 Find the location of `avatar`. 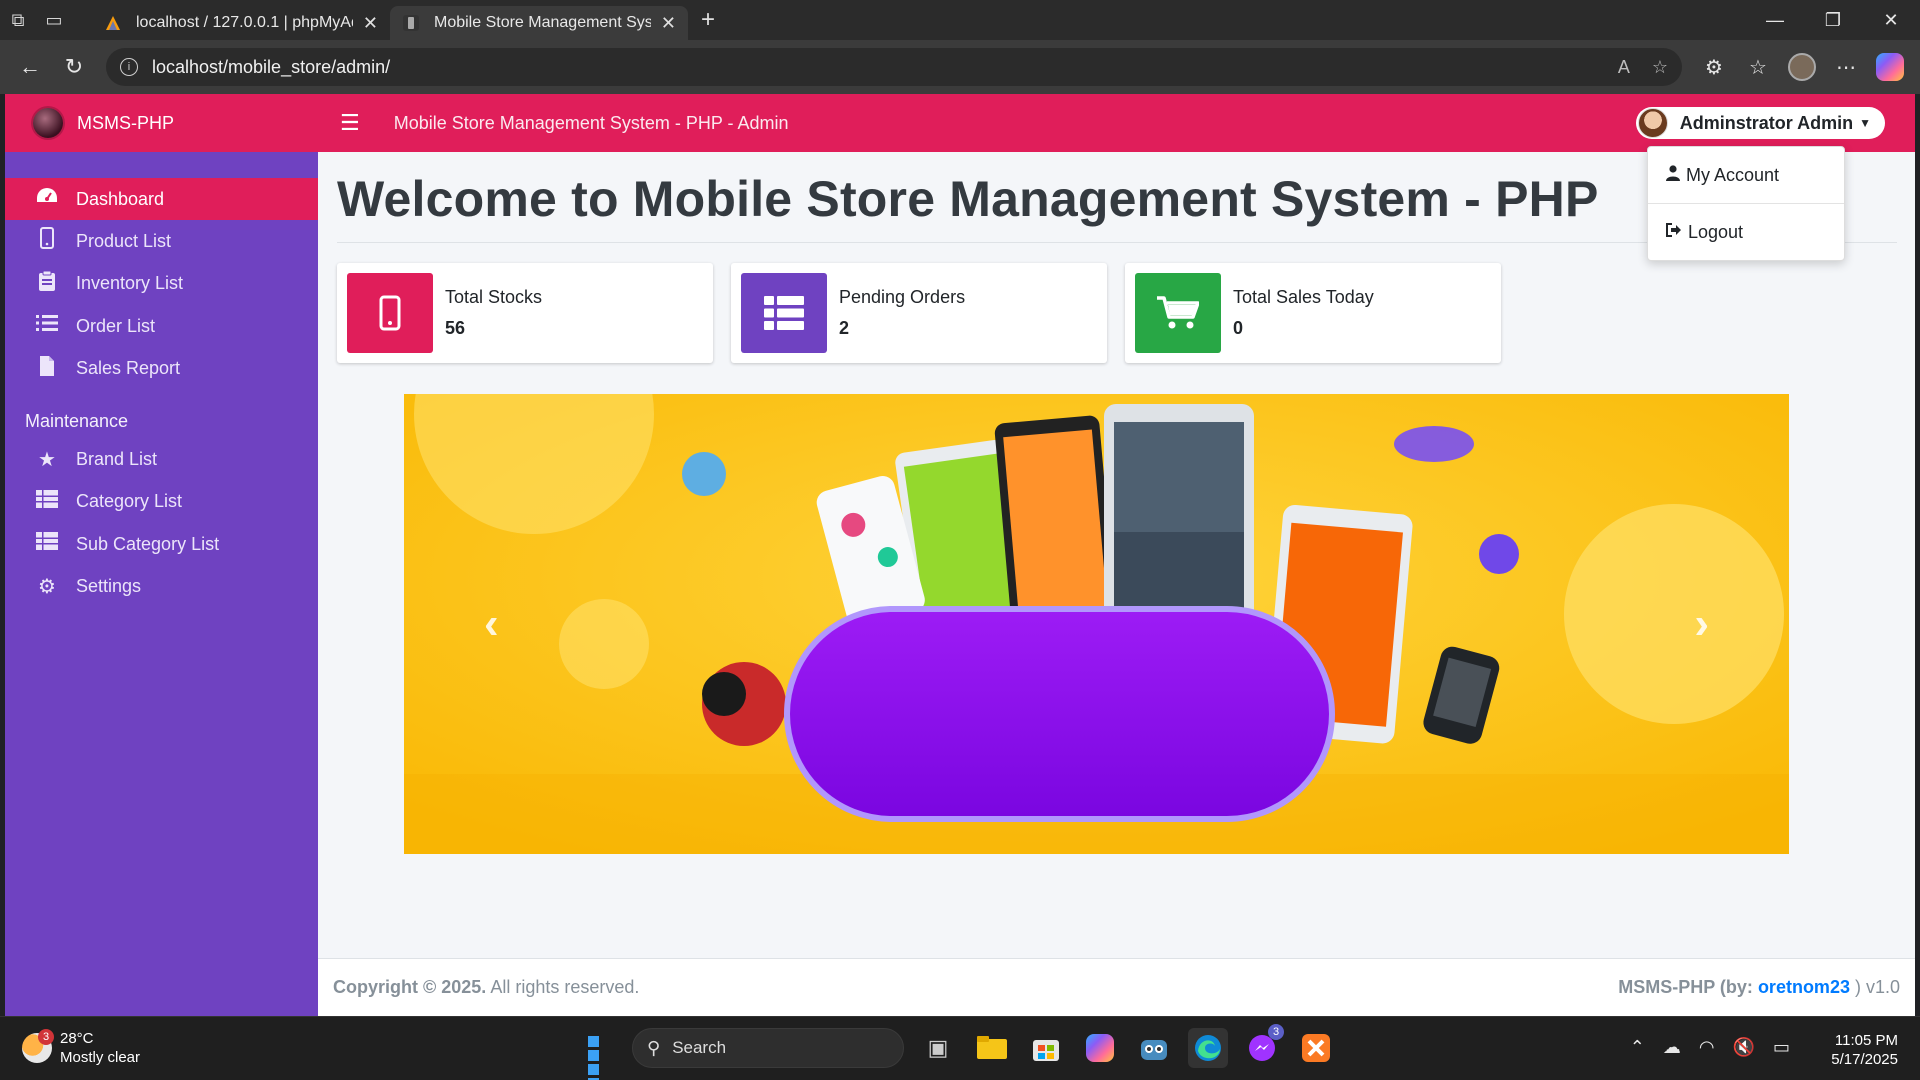

avatar is located at coordinates (1652, 123).